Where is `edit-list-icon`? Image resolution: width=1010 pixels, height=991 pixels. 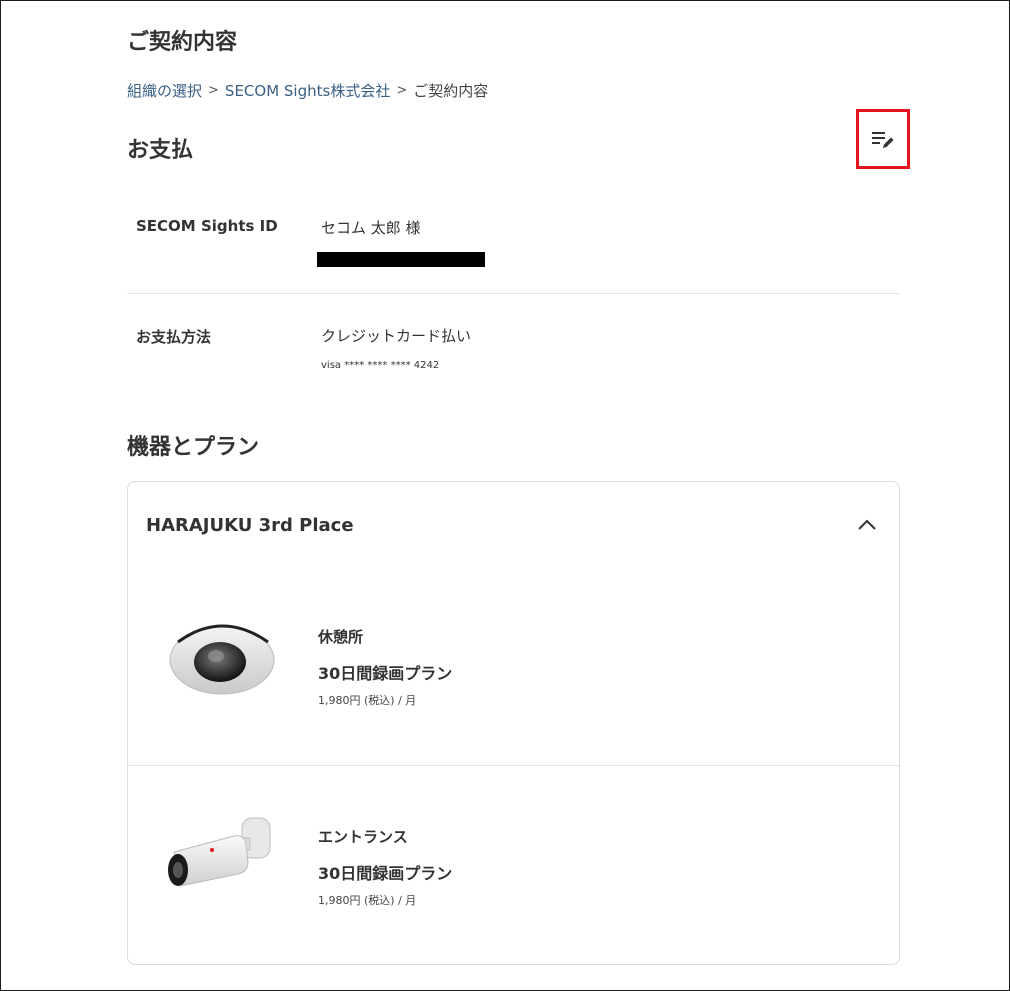 edit-list-icon is located at coordinates (883, 140).